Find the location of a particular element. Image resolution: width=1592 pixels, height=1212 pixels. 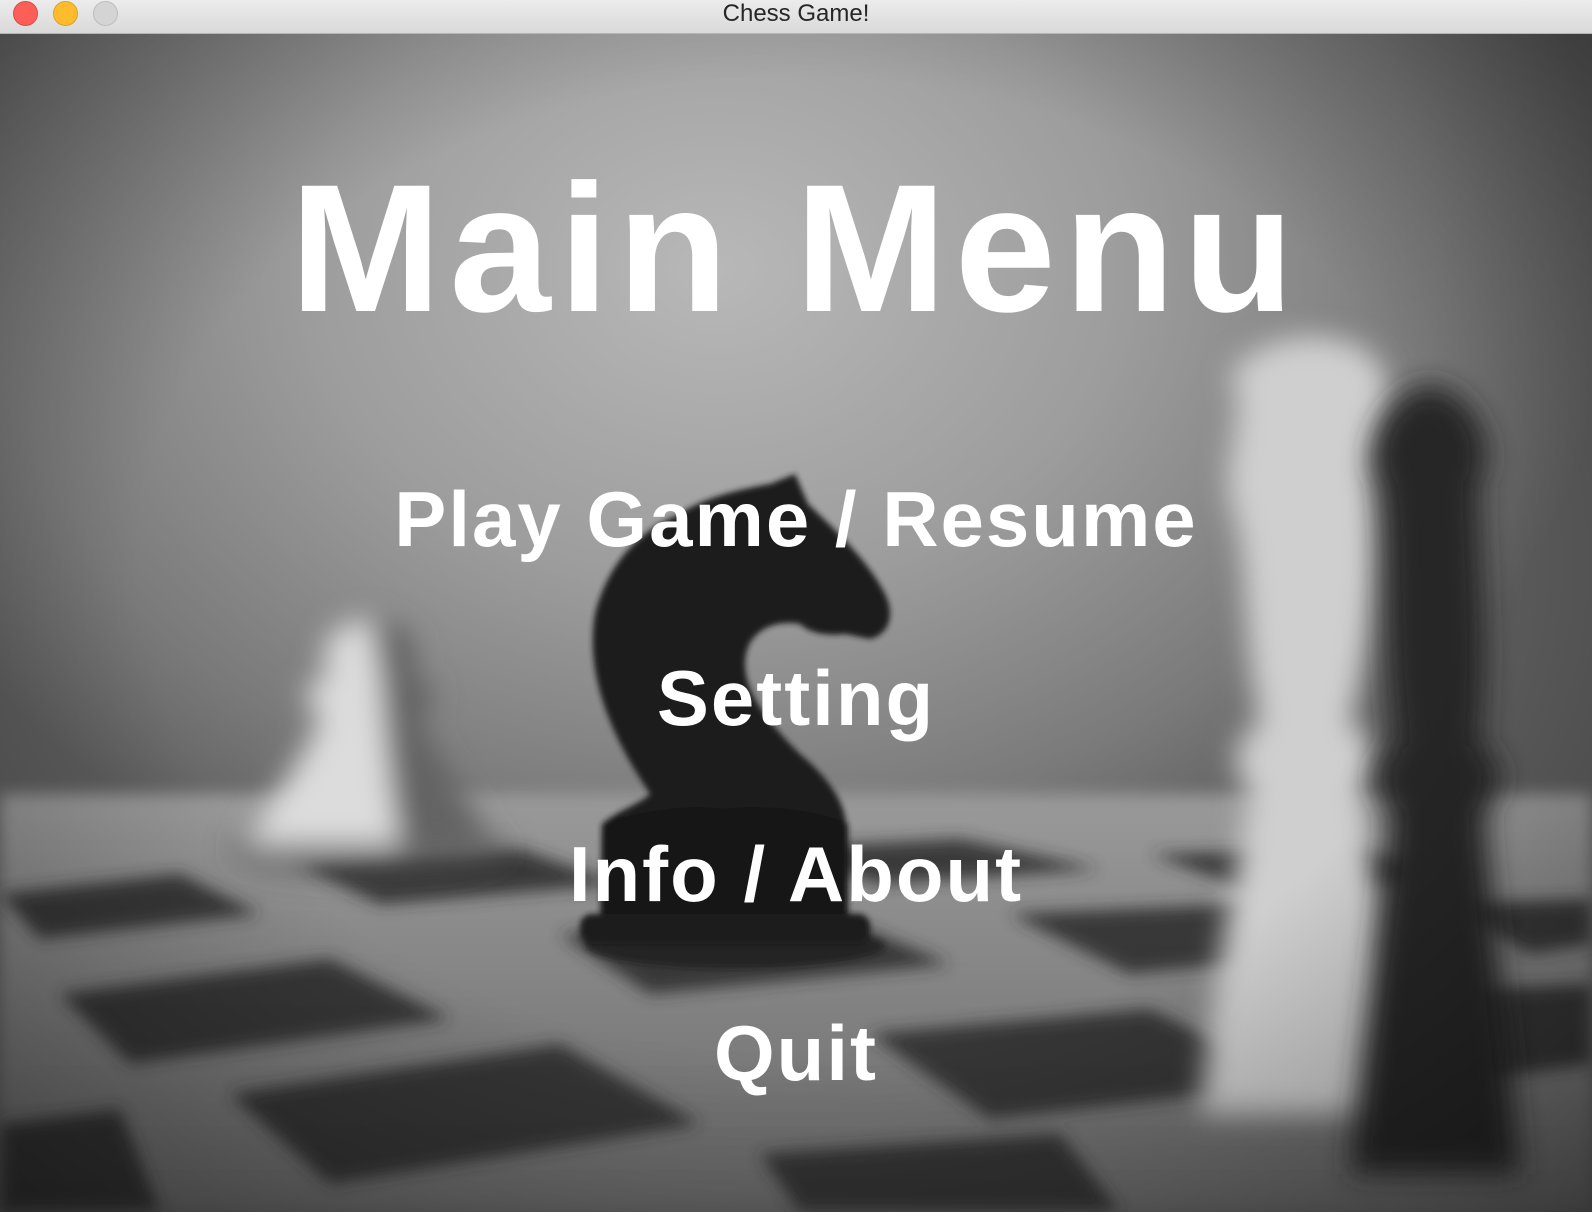

setting-button: Setting is located at coordinates (796, 698).